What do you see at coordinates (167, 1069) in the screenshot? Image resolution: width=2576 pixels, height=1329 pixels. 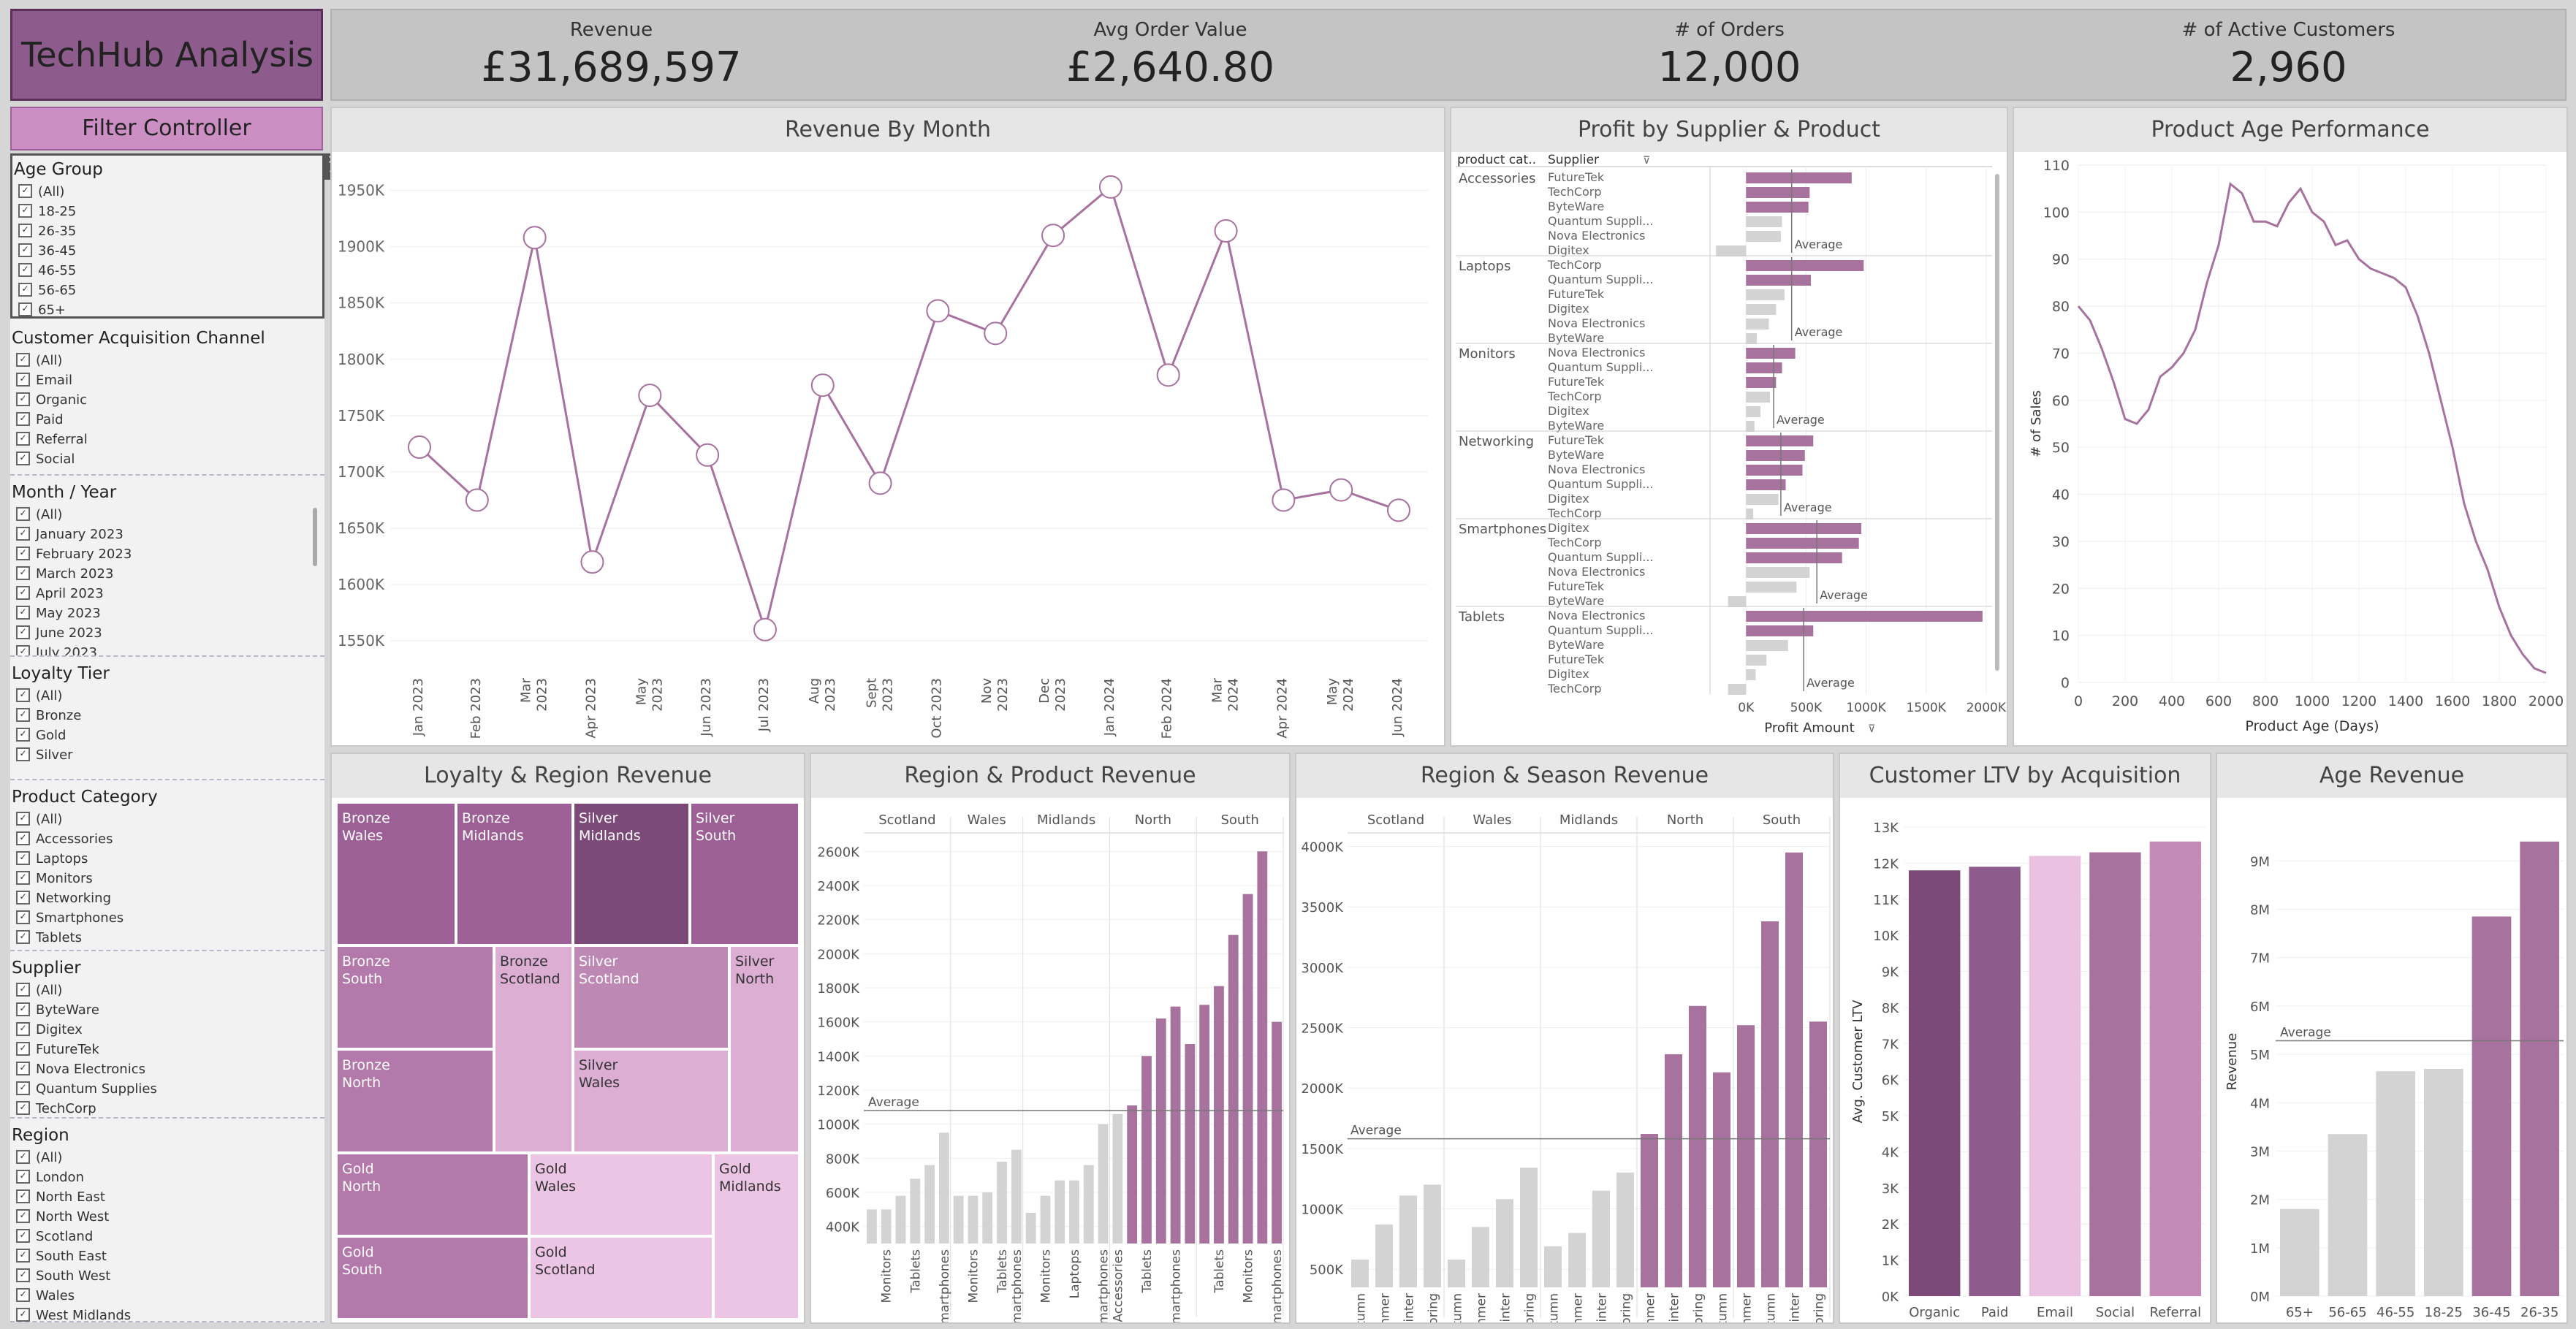 I see `filter-checkbox-item: ✓ Nova Electronics` at bounding box center [167, 1069].